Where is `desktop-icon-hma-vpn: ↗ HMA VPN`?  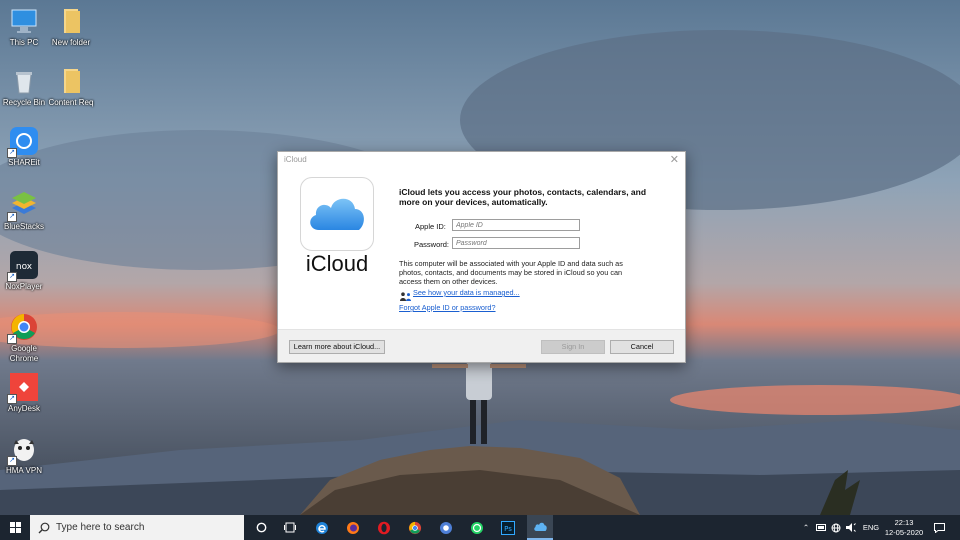 desktop-icon-hma-vpn: ↗ HMA VPN is located at coordinates (26, 455).